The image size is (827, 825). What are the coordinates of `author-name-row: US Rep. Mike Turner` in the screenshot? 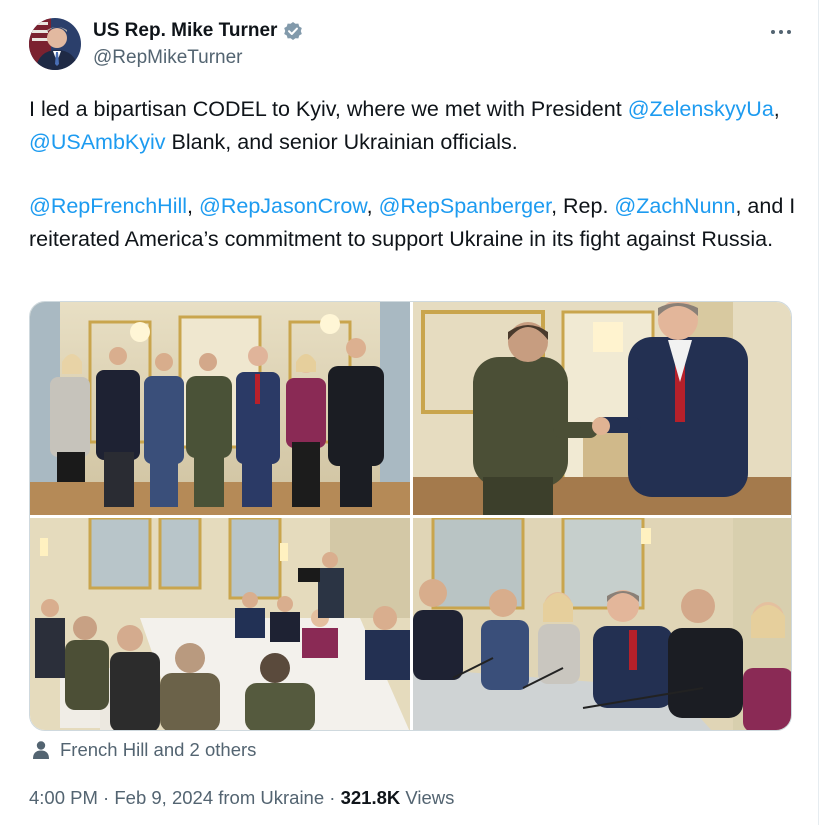 It's located at (198, 31).